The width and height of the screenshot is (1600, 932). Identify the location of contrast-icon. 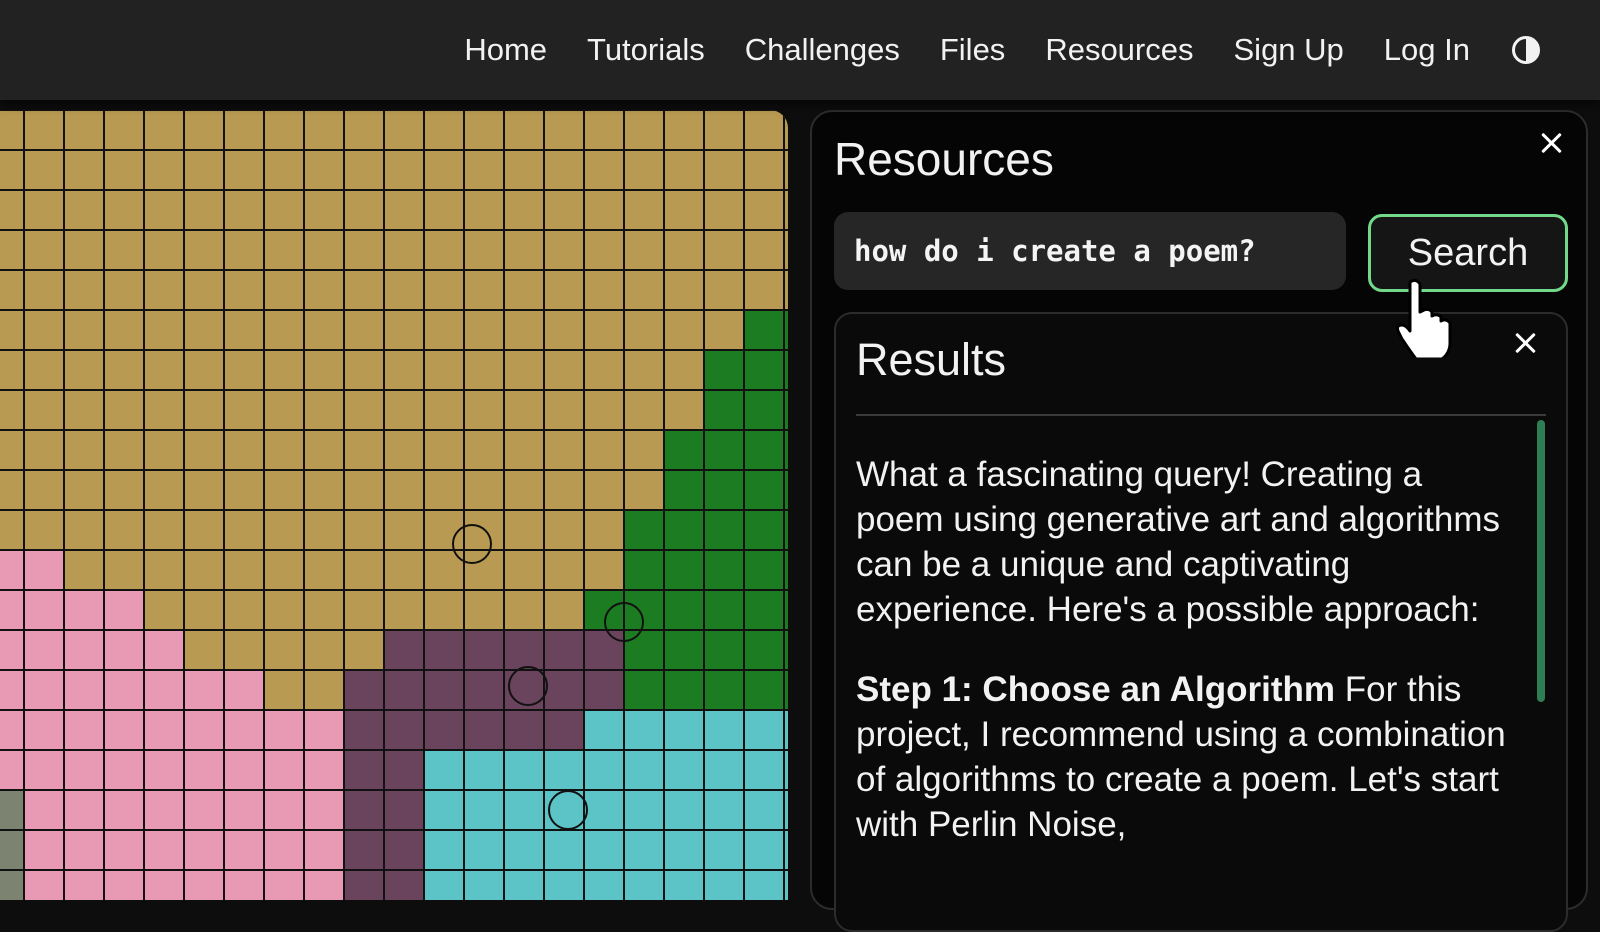
(1526, 50).